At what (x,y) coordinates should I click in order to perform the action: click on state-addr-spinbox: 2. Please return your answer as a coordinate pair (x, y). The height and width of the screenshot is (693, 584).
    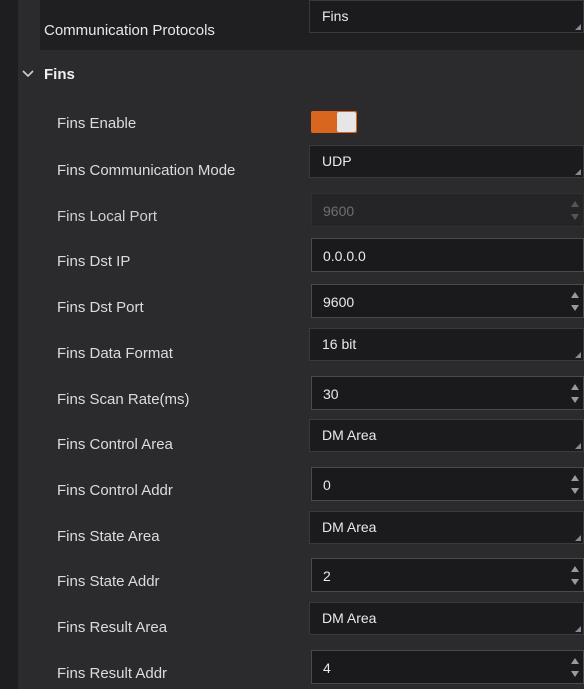
    Looking at the image, I should click on (447, 575).